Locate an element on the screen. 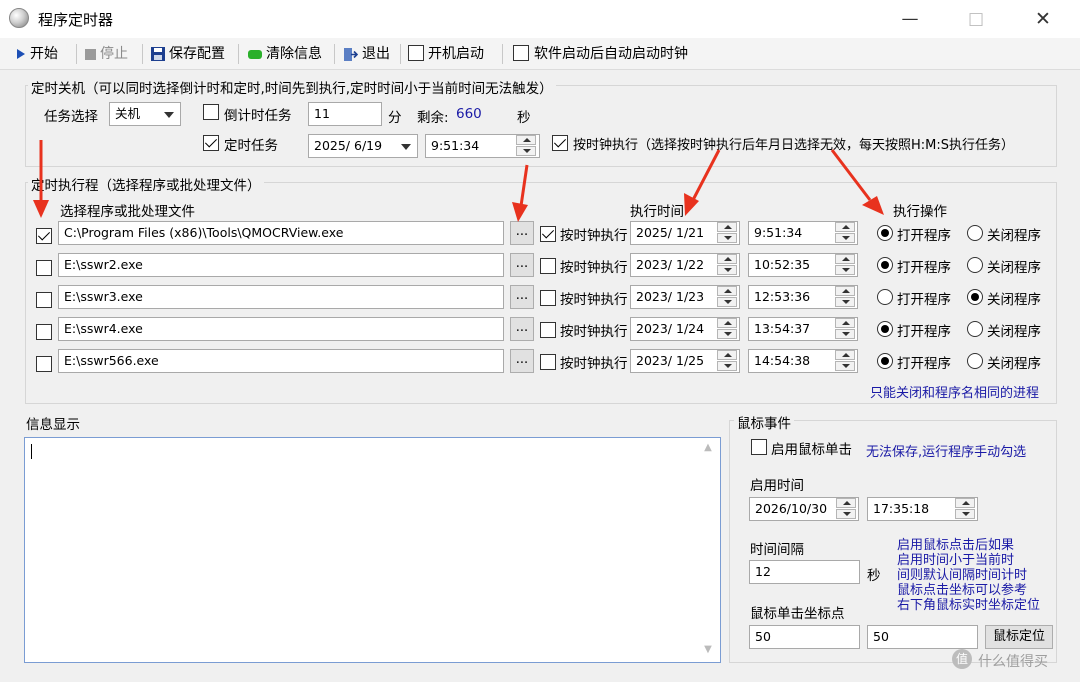  annotation-arrows is located at coordinates (458, 181).